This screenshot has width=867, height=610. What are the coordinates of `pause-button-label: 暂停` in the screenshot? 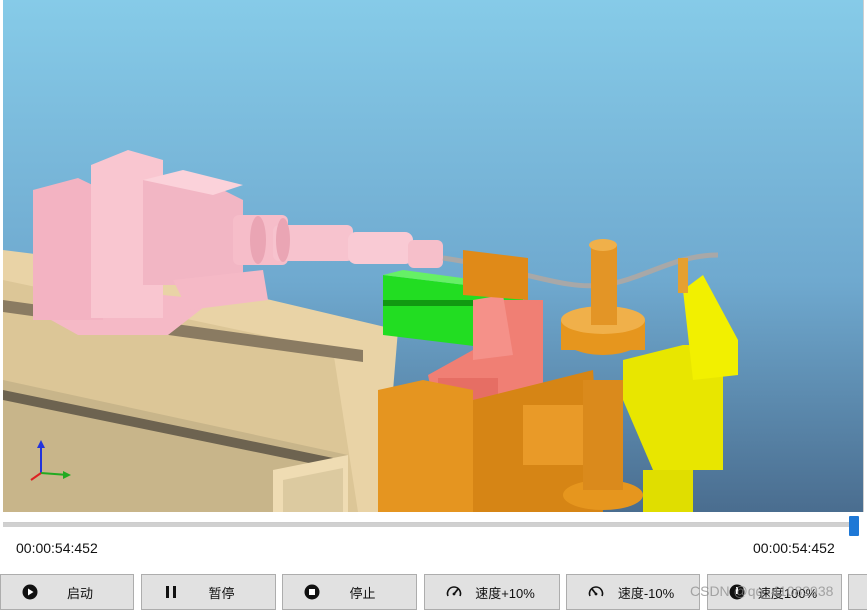 It's located at (221, 593).